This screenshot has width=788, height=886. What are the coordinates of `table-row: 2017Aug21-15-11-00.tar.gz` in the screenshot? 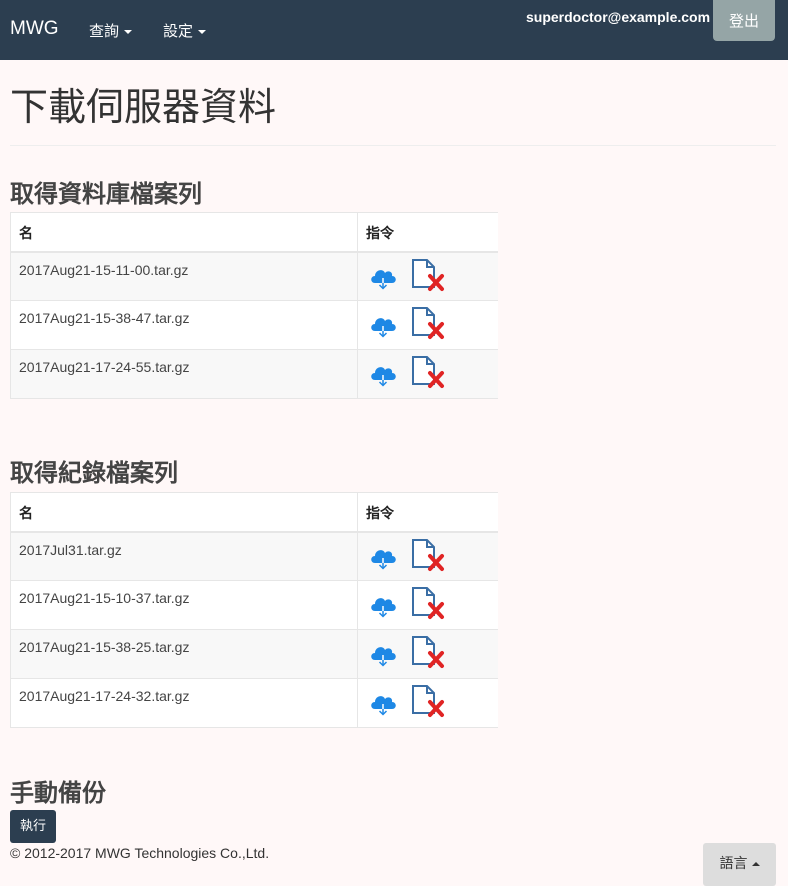 It's located at (254, 276).